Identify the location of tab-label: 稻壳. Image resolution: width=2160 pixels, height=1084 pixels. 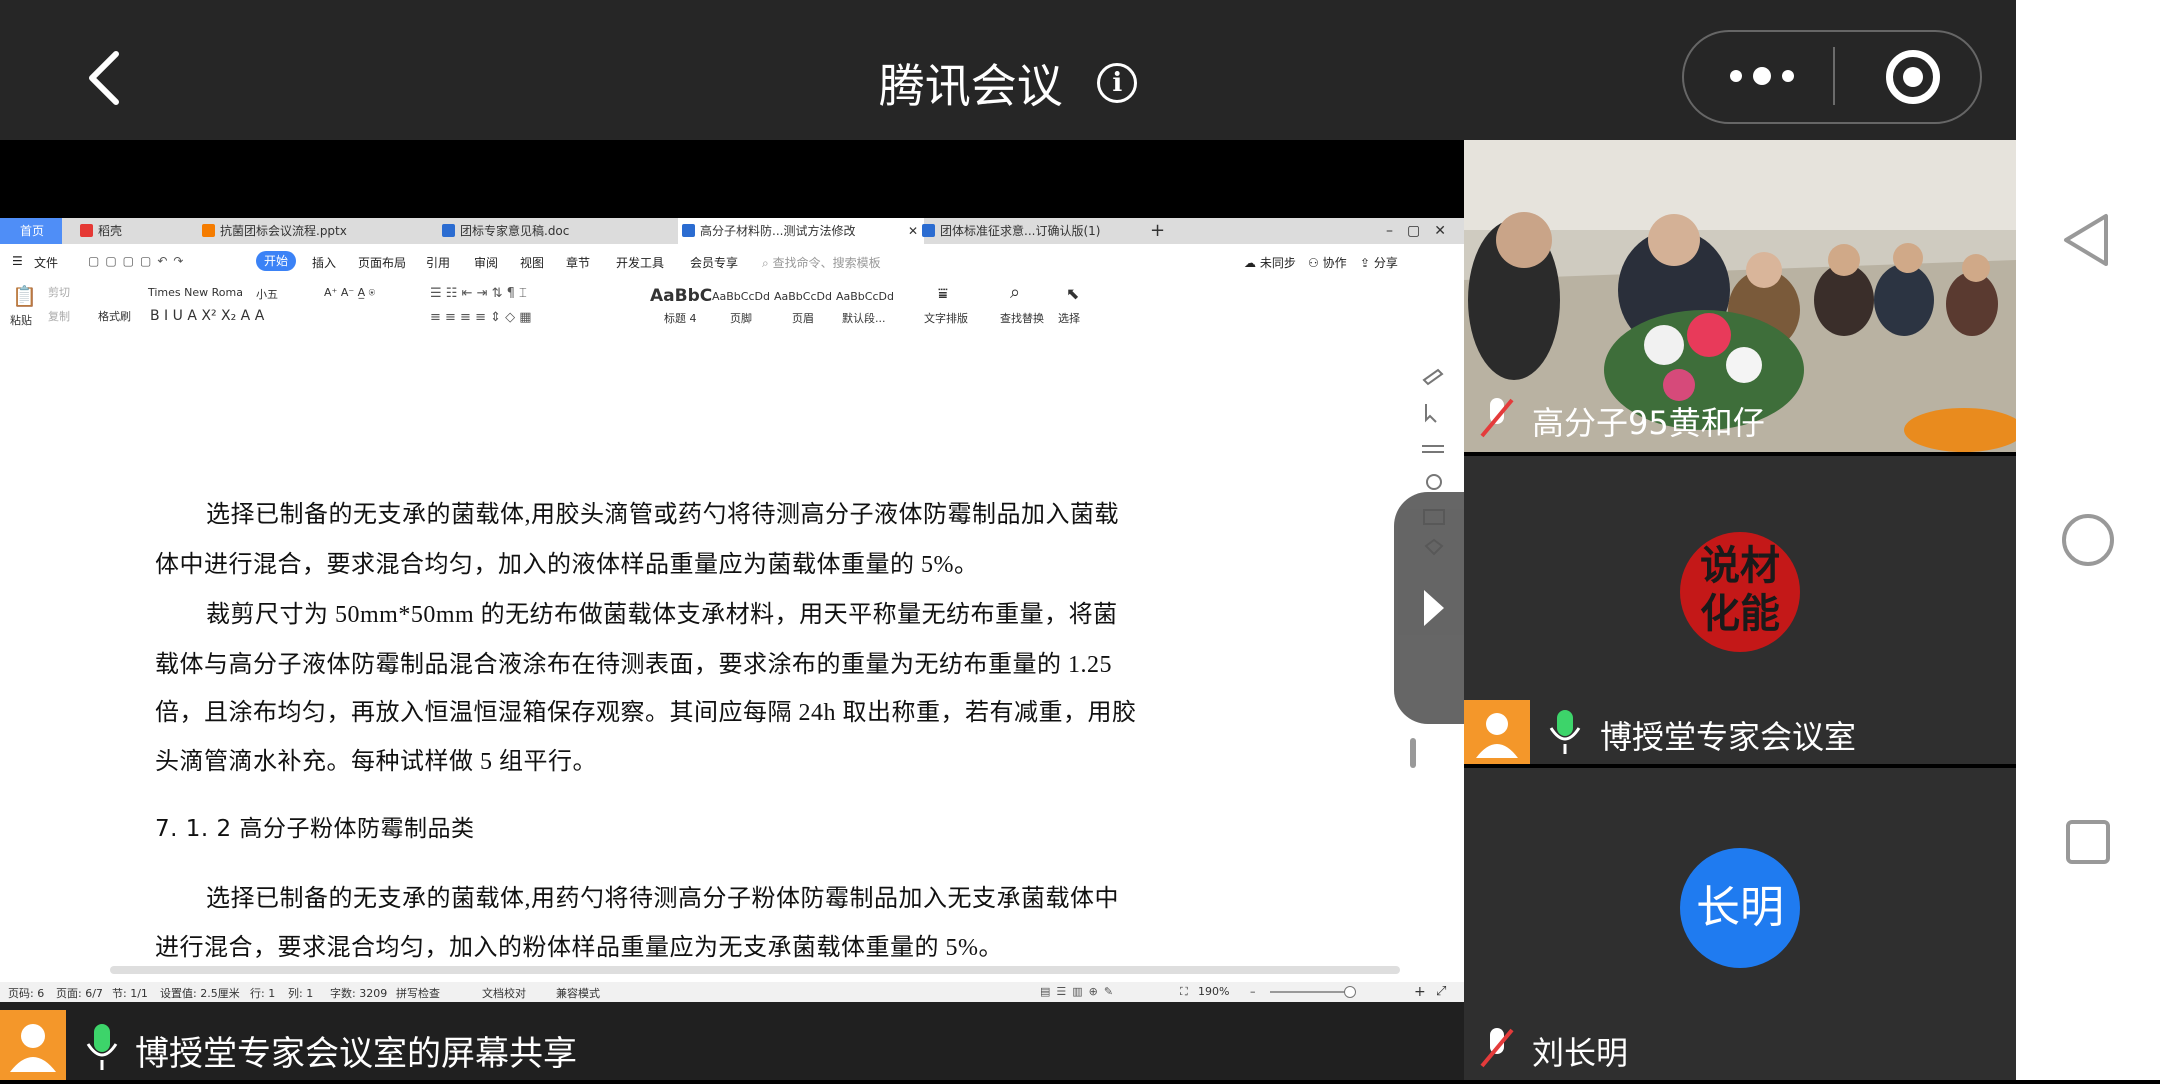
(110, 231).